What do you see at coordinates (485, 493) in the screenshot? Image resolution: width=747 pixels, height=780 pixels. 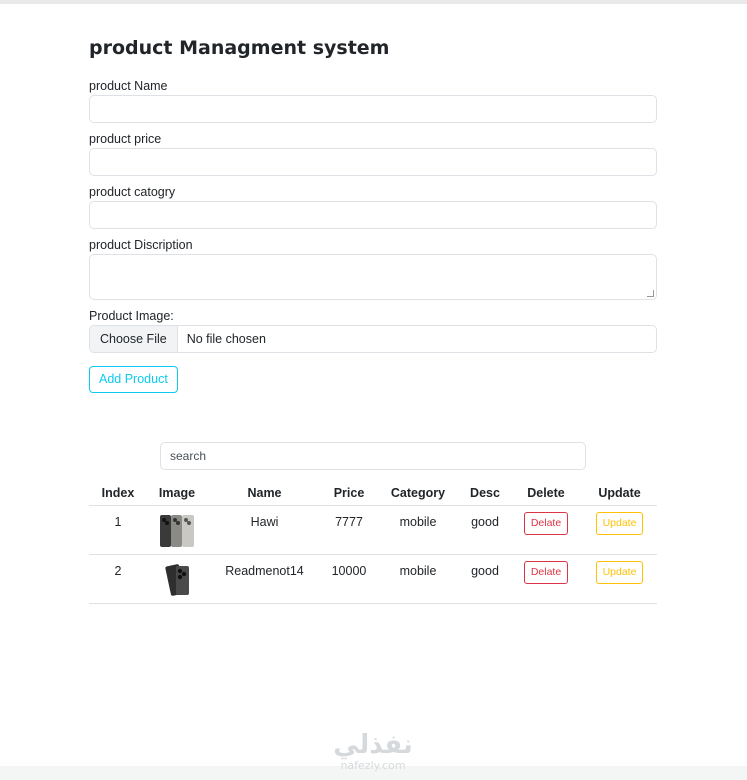 I see `header-desc: Desc` at bounding box center [485, 493].